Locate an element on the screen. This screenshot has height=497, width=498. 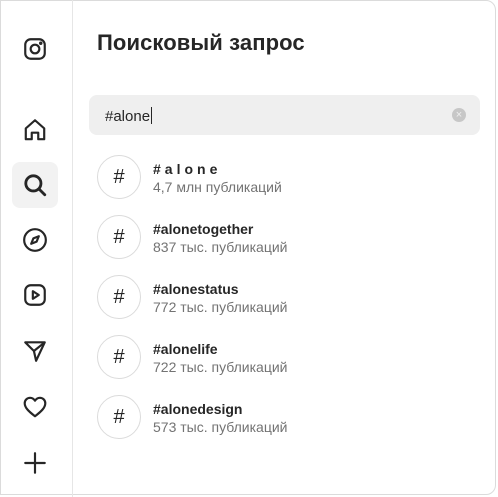
create-icon is located at coordinates (35, 463).